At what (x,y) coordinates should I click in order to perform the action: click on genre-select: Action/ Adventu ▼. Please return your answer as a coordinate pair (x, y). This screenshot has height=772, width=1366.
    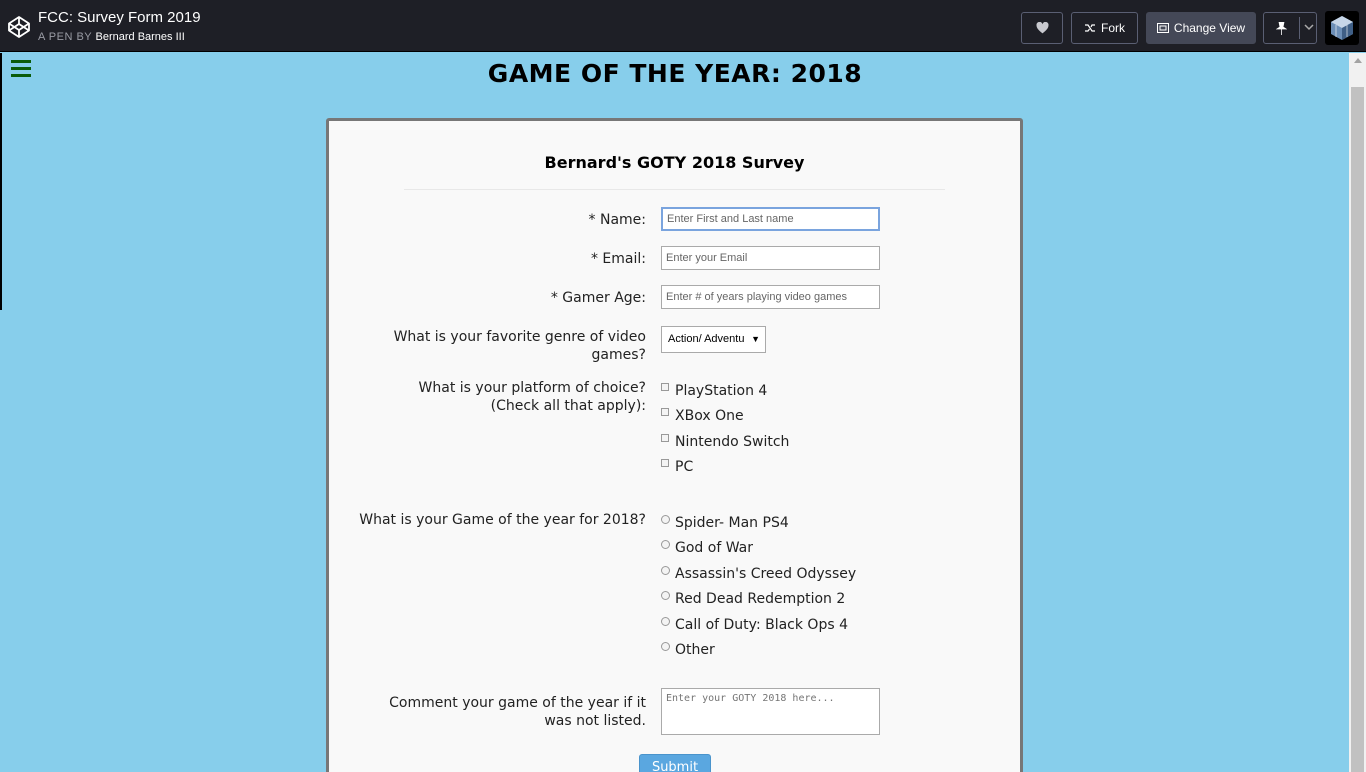
    Looking at the image, I should click on (713, 339).